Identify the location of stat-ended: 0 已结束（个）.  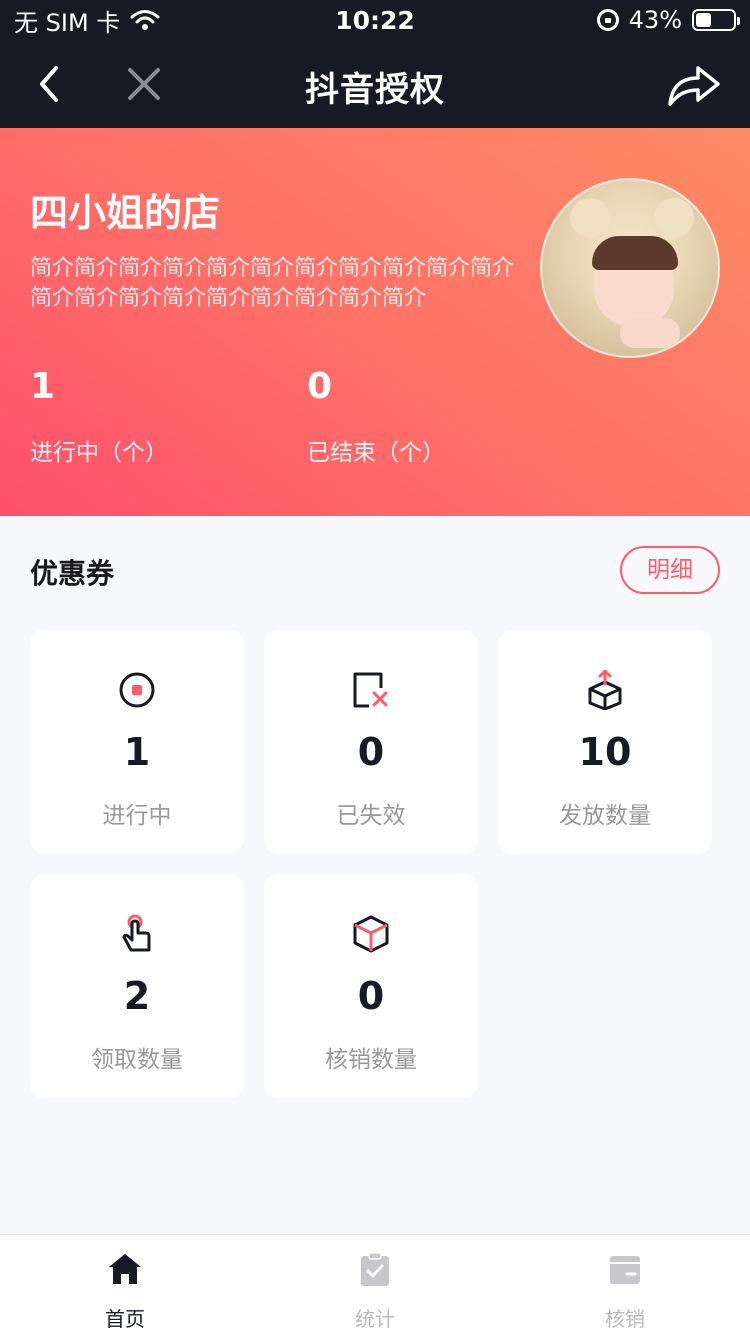
(376, 416).